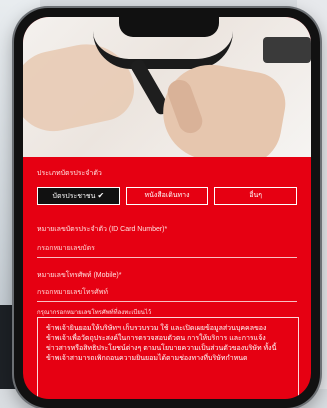 This screenshot has width=327, height=408. Describe the element at coordinates (287, 50) in the screenshot. I see `device-illustration` at that location.